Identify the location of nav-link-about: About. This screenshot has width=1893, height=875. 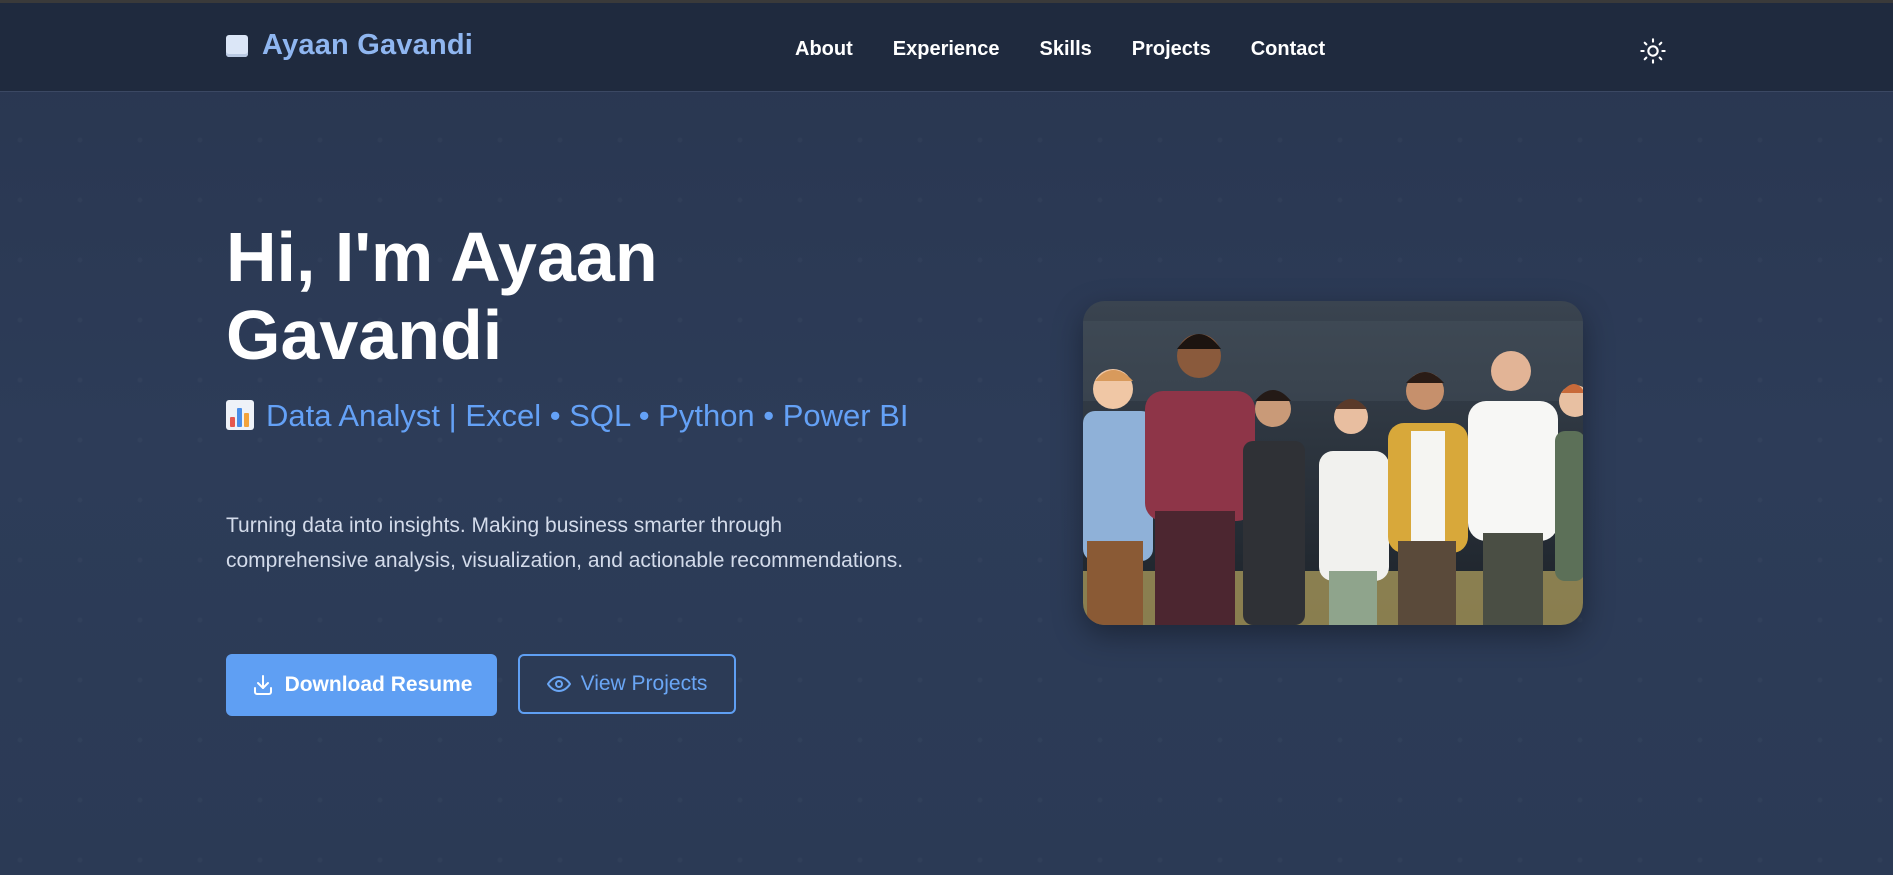
(824, 49).